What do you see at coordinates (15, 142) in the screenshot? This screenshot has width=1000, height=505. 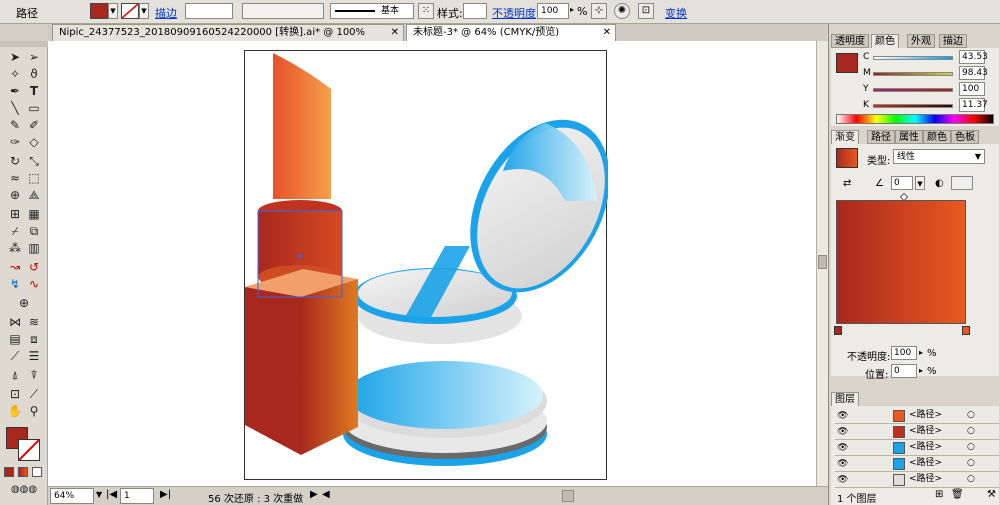 I see `blob-brush-tool-icon: ✑` at bounding box center [15, 142].